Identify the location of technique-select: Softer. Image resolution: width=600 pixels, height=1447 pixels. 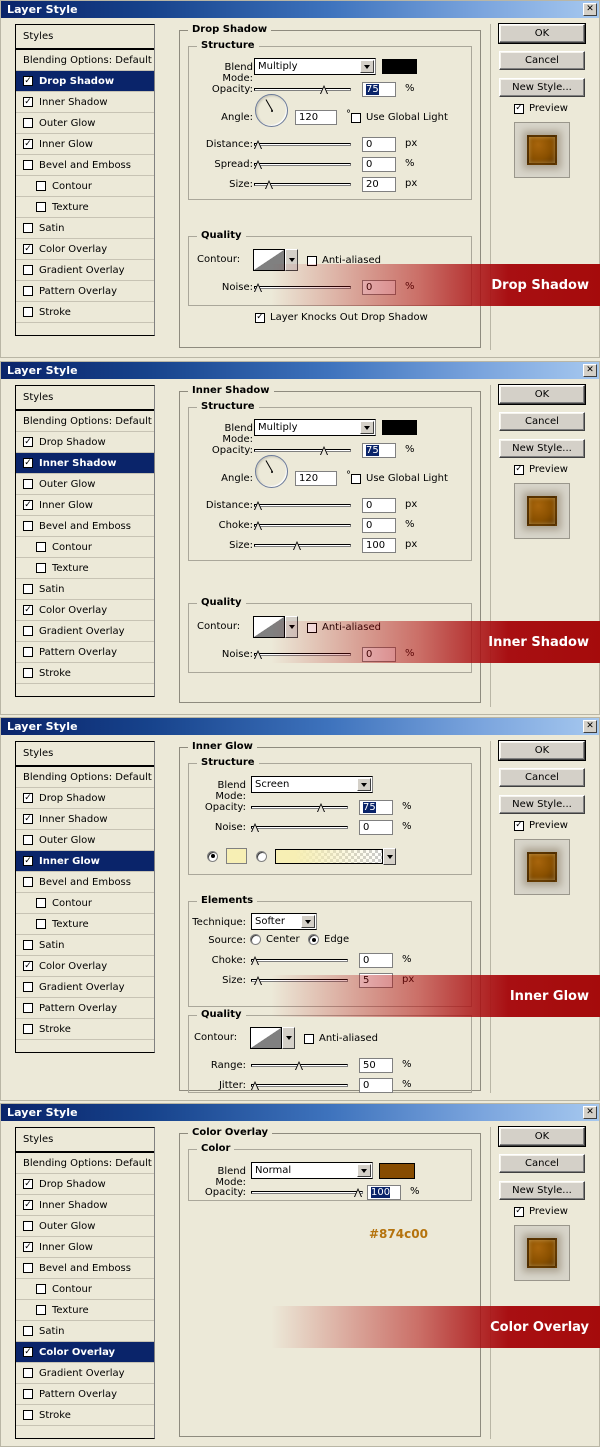
(284, 921).